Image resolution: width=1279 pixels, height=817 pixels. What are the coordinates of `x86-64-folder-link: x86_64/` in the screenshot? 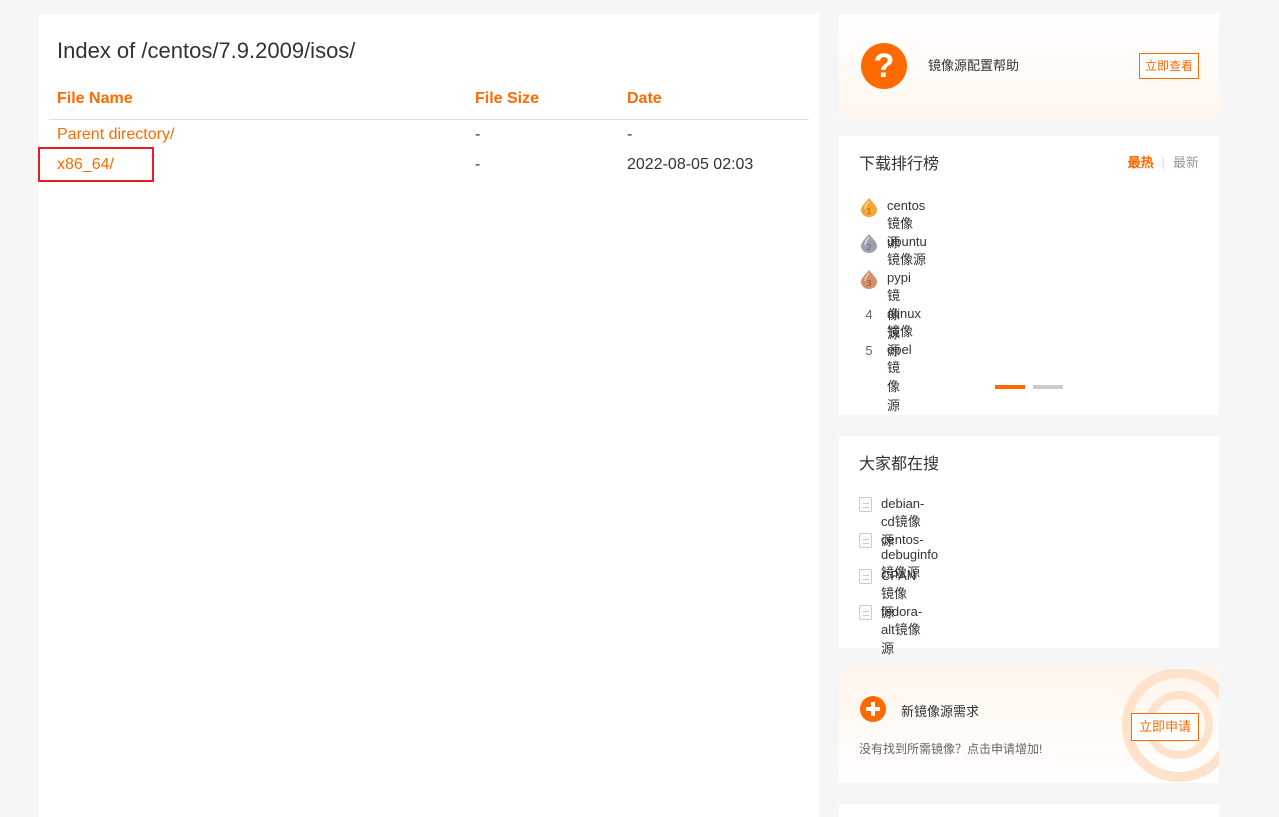 It's located at (85, 165).